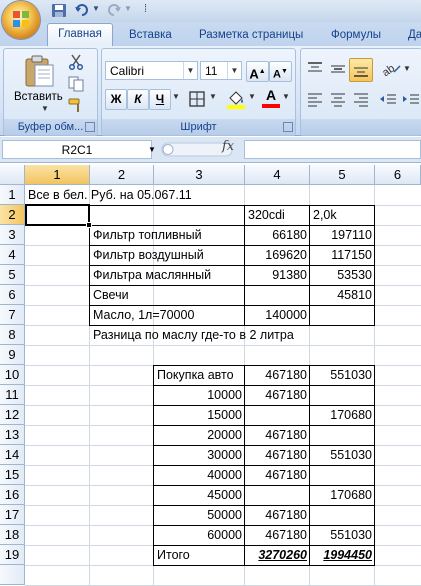  I want to click on cell-r4c4: 169620, so click(277, 255).